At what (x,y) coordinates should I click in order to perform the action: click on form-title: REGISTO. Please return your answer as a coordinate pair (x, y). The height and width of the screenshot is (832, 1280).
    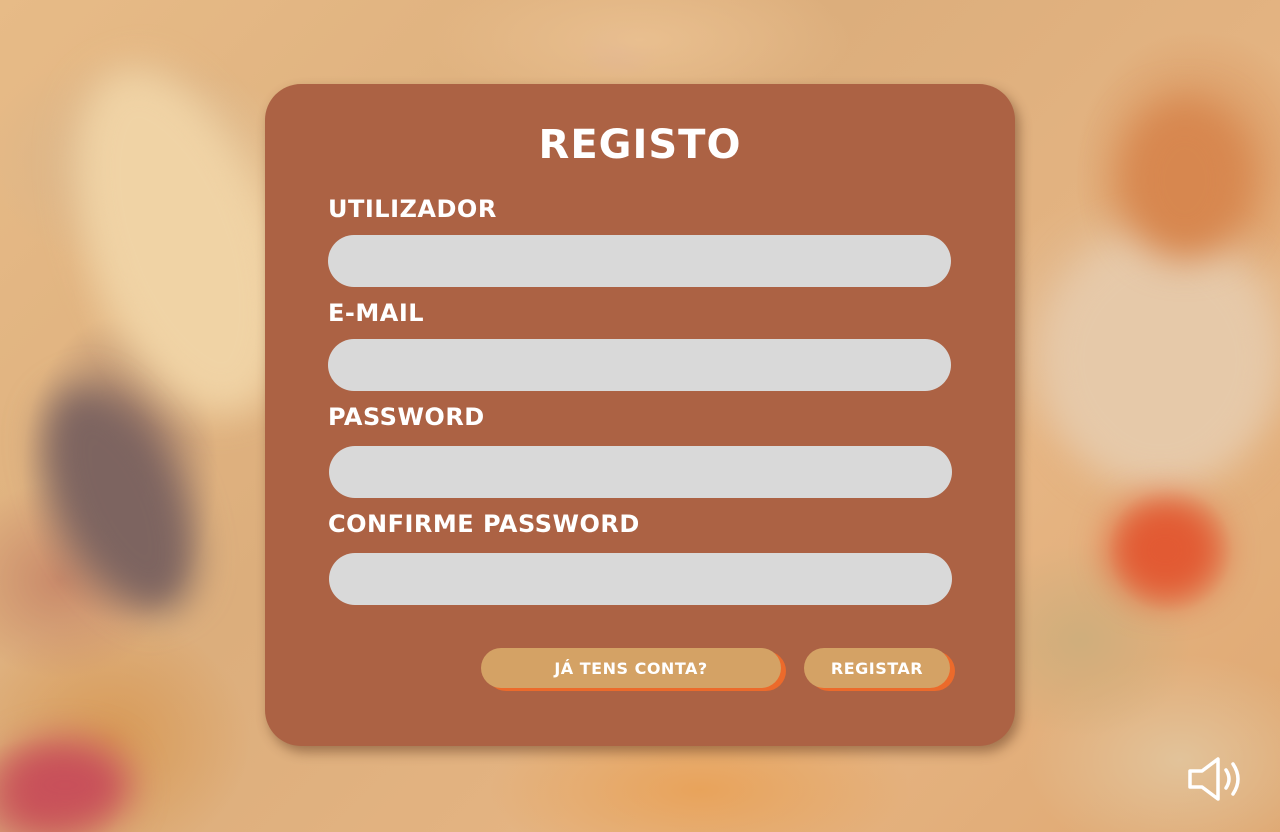
    Looking at the image, I should click on (640, 145).